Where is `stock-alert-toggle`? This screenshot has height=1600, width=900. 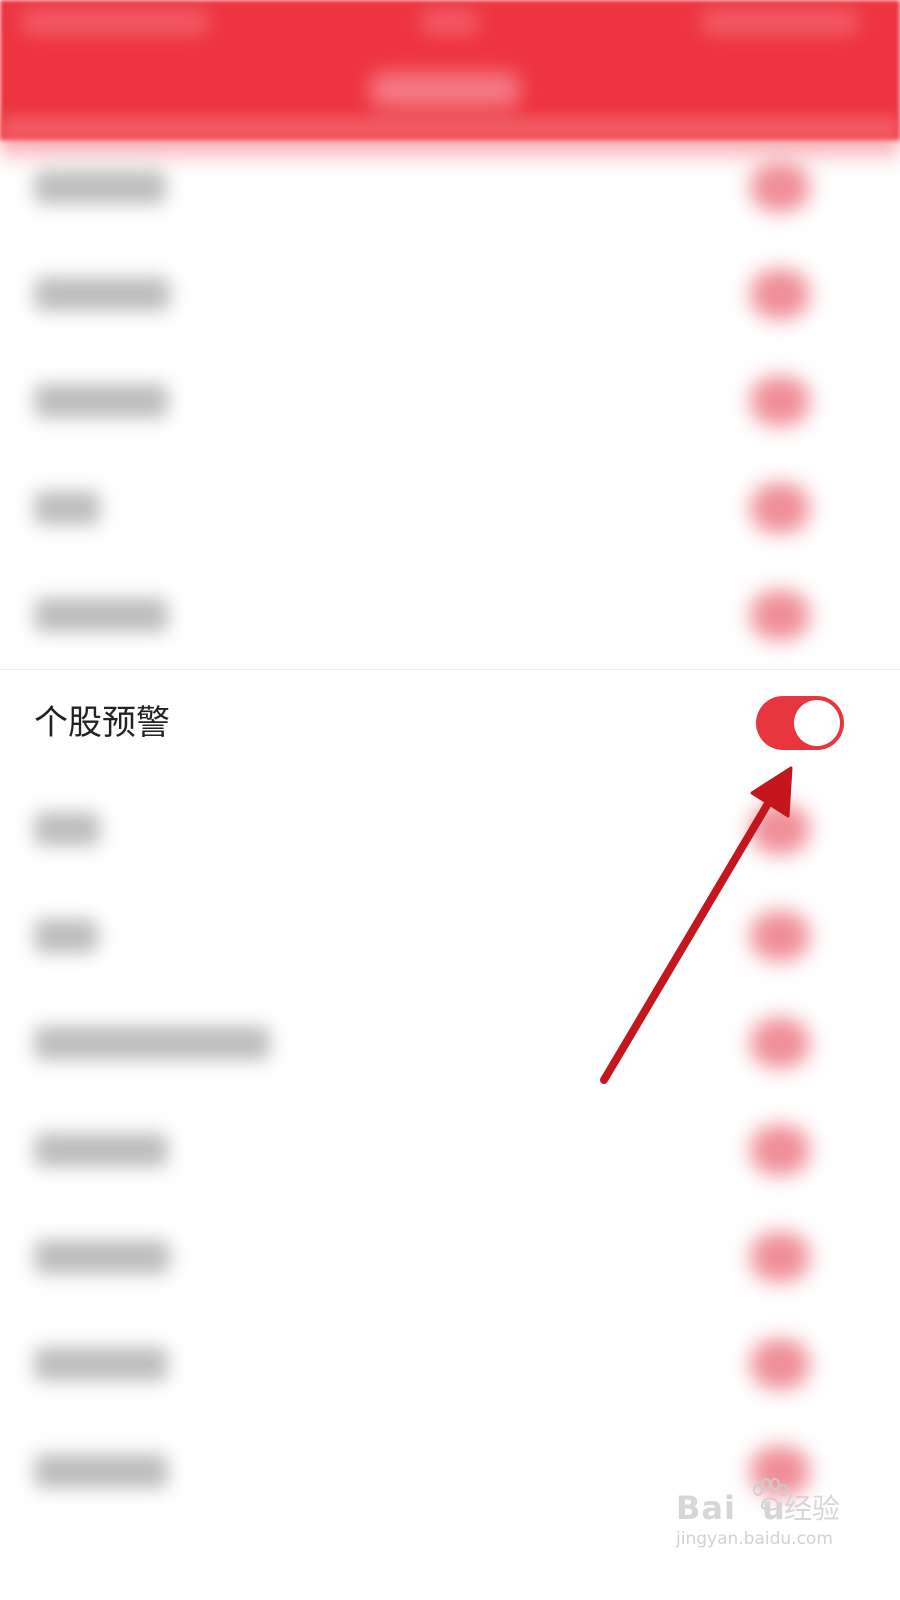
stock-alert-toggle is located at coordinates (800, 723).